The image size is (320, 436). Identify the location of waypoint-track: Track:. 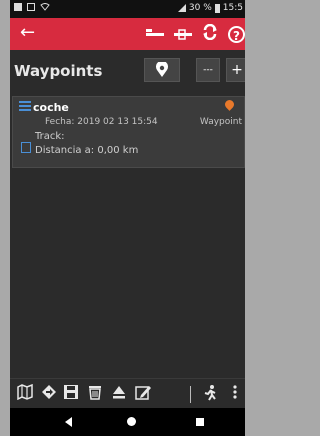
(50, 136).